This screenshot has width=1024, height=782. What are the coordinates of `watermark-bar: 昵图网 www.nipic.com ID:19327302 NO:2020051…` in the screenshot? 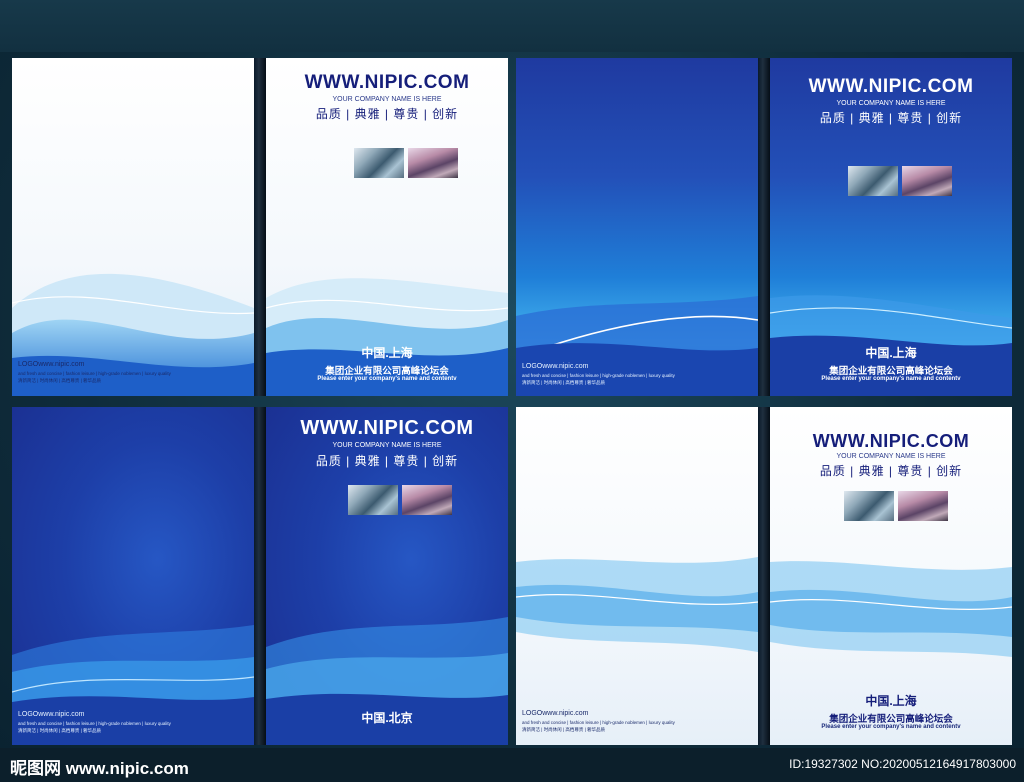 It's located at (512, 765).